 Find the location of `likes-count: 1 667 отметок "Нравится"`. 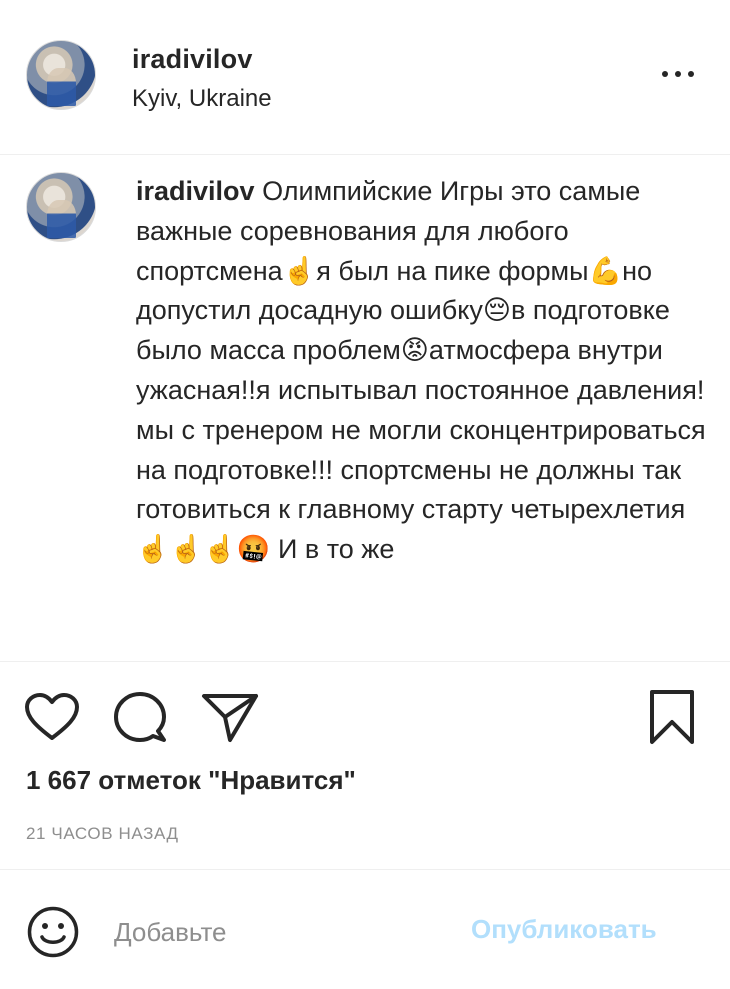

likes-count: 1 667 отметок "Нравится" is located at coordinates (191, 780).